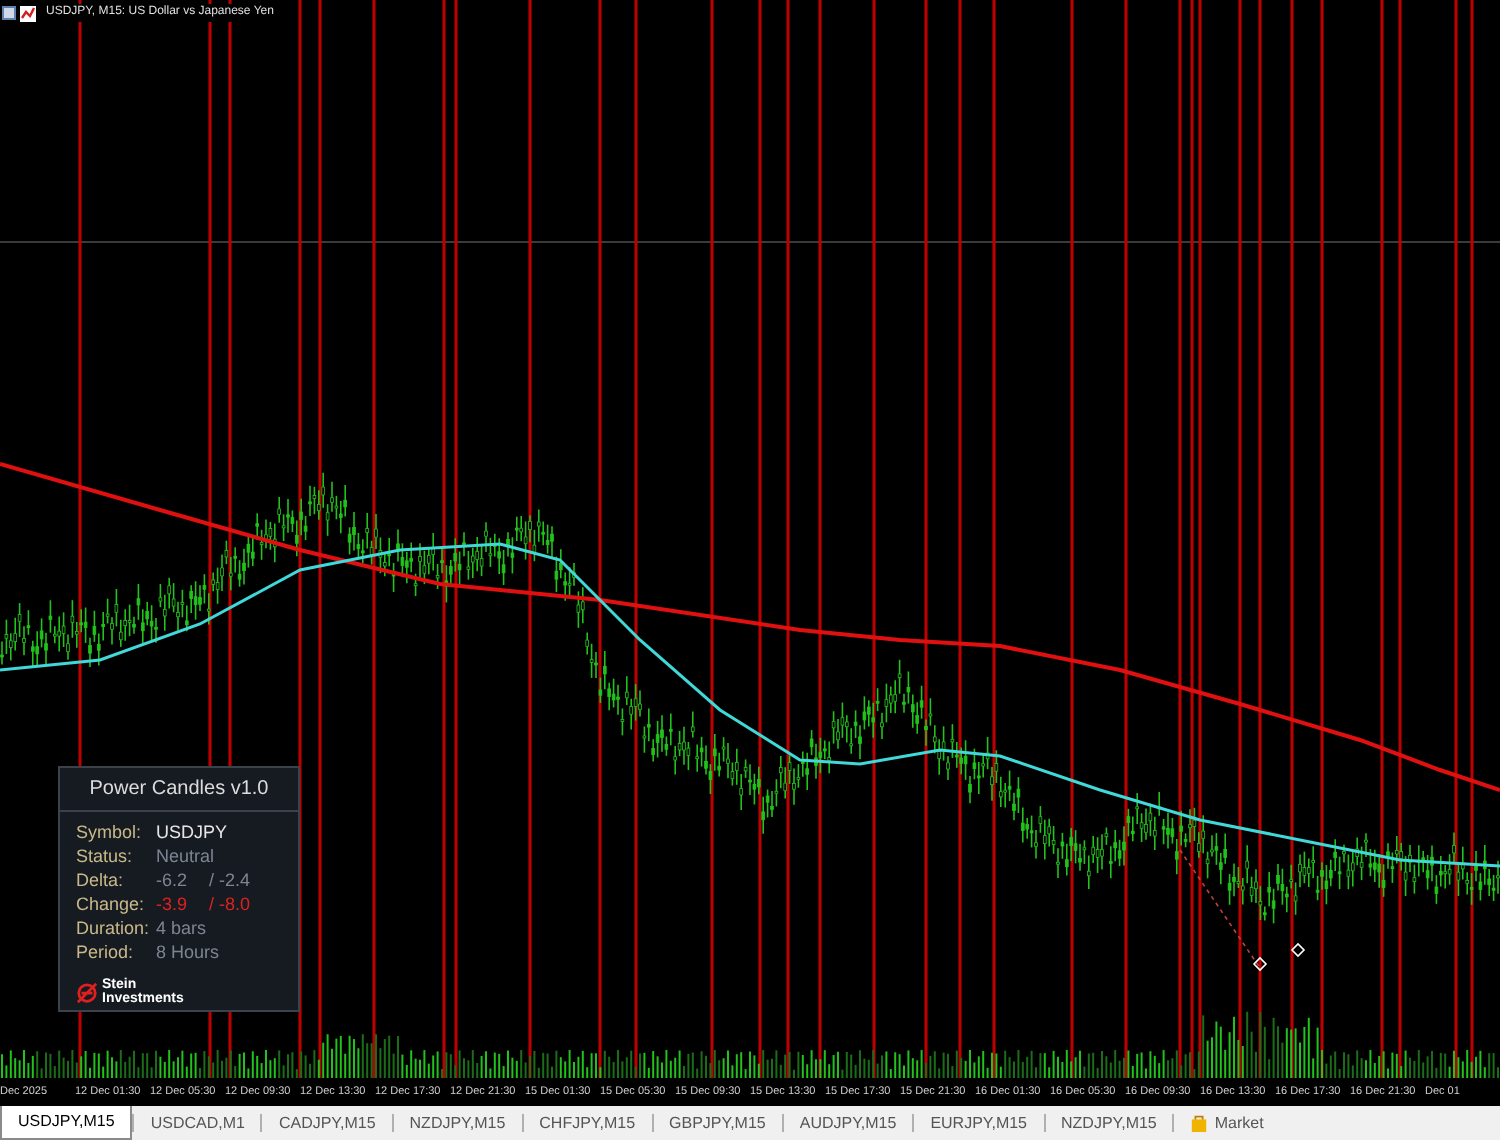 This screenshot has width=1500, height=1140. Describe the element at coordinates (179, 790) in the screenshot. I see `panel-title: Power Candles v1.0` at that location.